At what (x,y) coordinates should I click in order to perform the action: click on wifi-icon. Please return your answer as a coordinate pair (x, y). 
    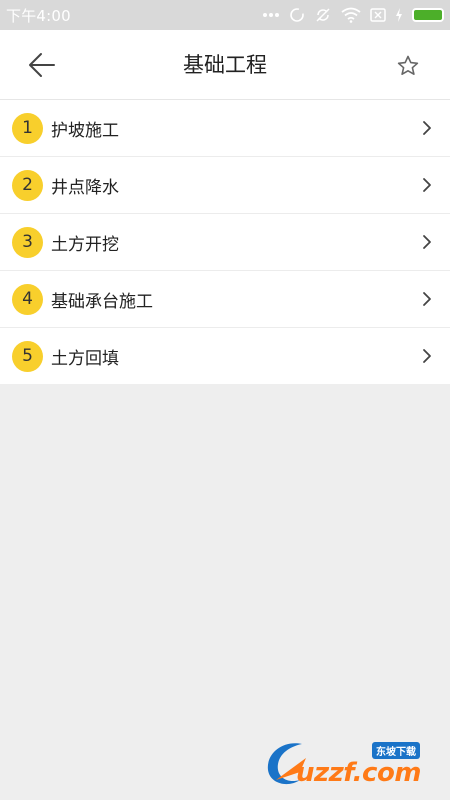
    Looking at the image, I should click on (351, 15).